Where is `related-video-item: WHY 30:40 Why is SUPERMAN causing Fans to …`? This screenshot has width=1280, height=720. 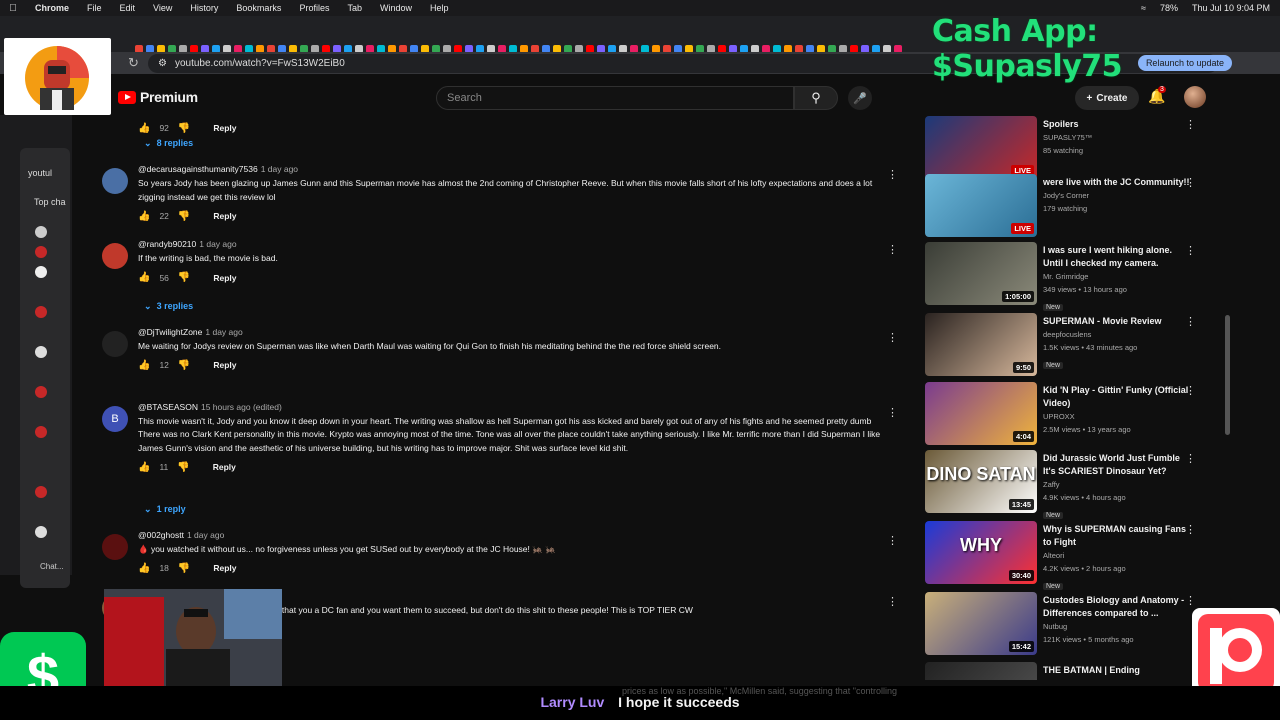
related-video-item: WHY 30:40 Why is SUPERMAN causing Fans to … is located at coordinates (1070, 555).